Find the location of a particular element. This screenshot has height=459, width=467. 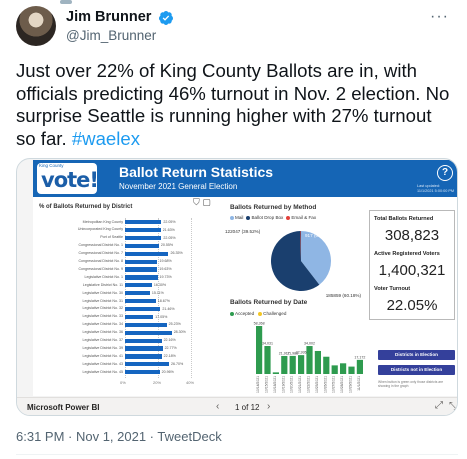

date-tick-label: 10/19/2021 is located at coordinates (283, 384).